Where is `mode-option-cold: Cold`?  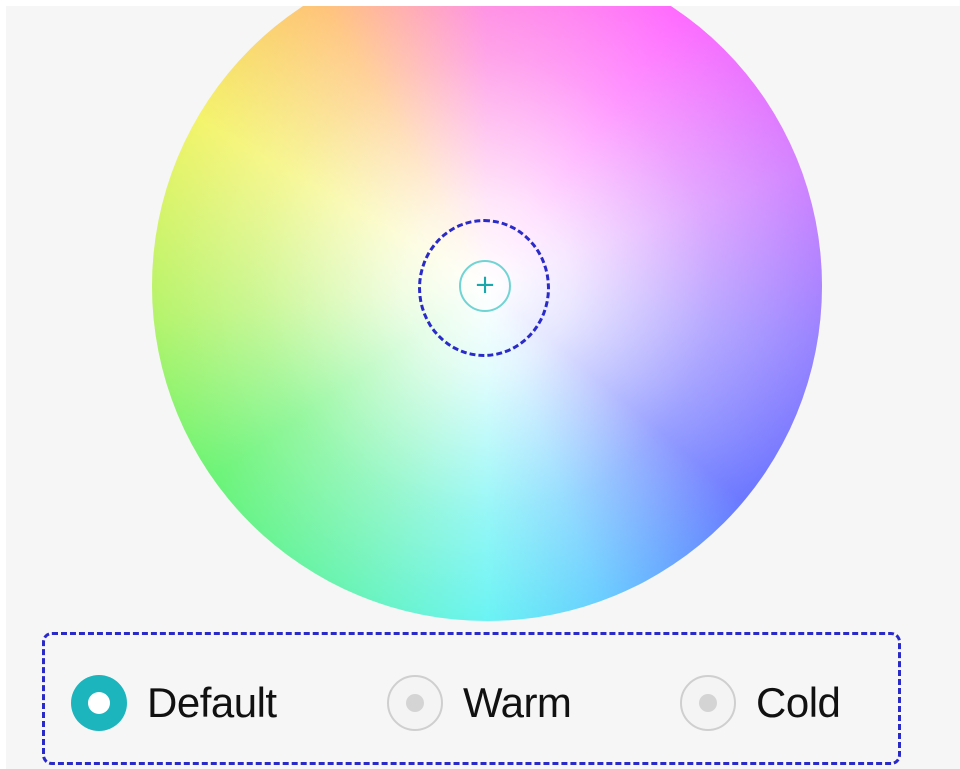
mode-option-cold: Cold is located at coordinates (760, 703).